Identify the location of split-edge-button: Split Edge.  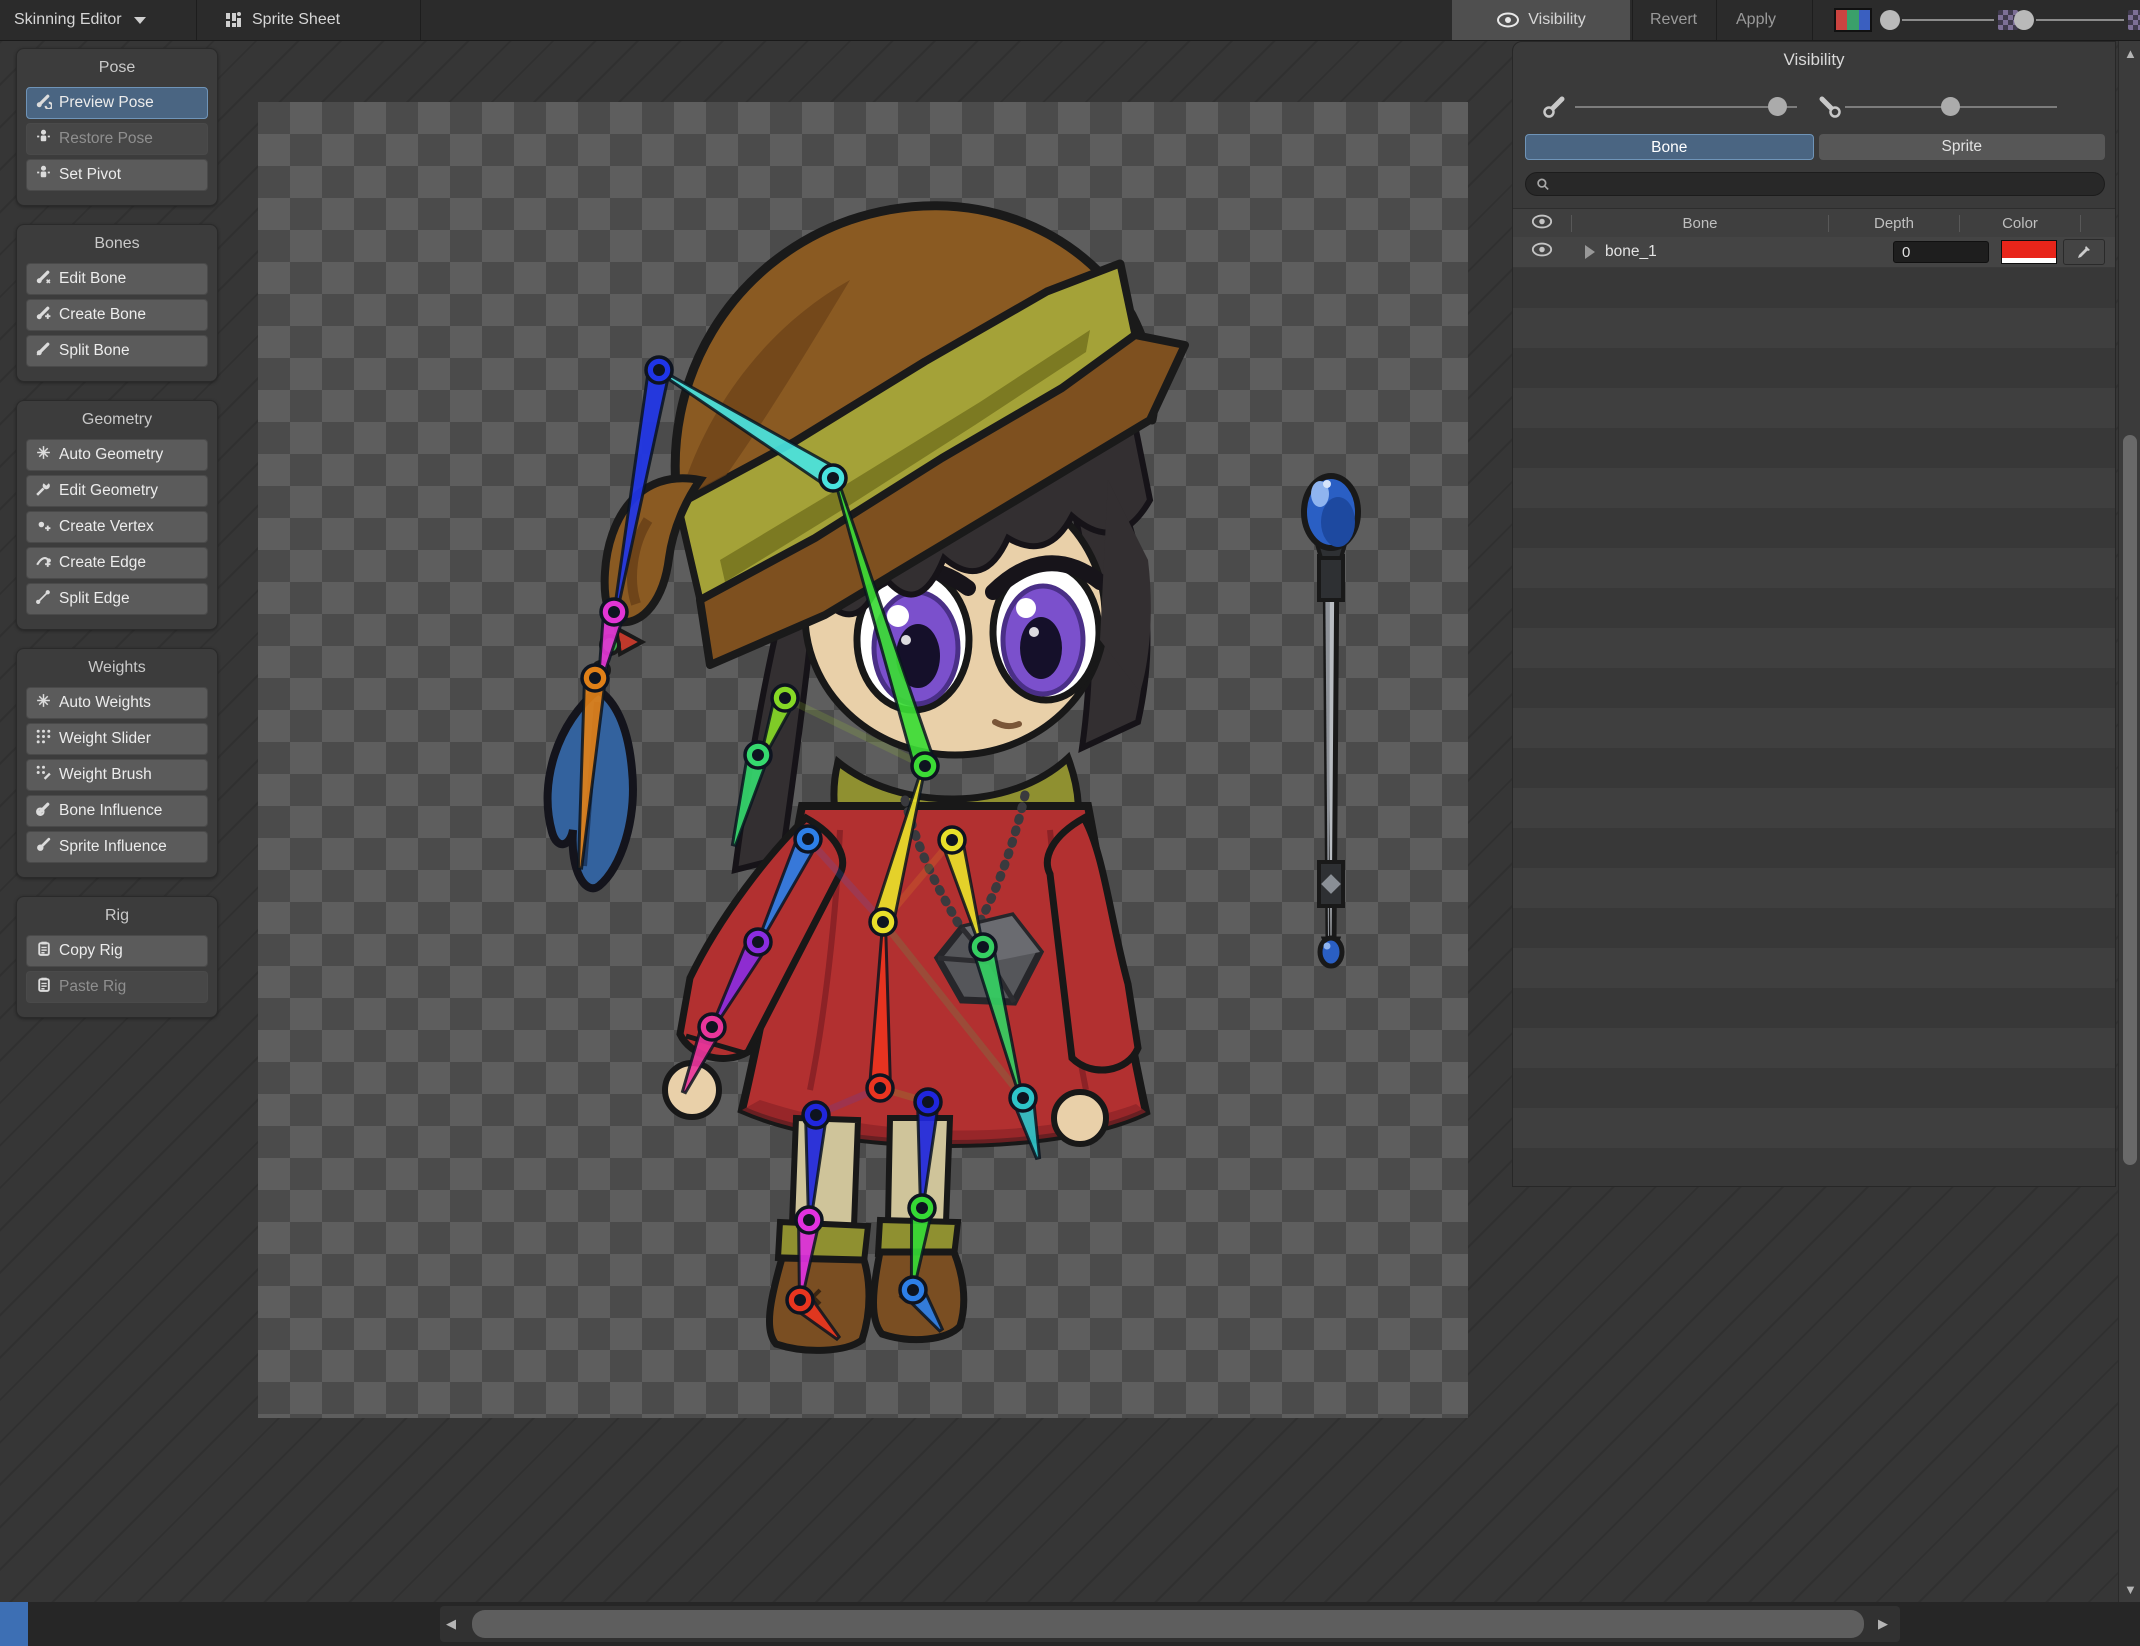
(117, 599).